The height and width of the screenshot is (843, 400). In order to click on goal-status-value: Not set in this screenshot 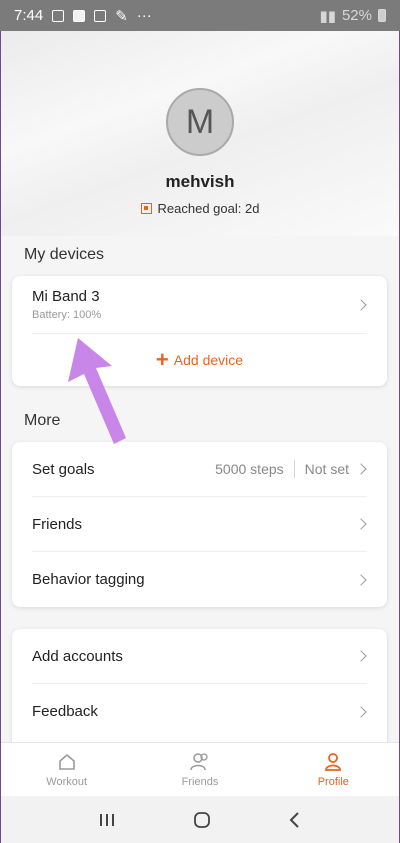, I will do `click(326, 469)`.